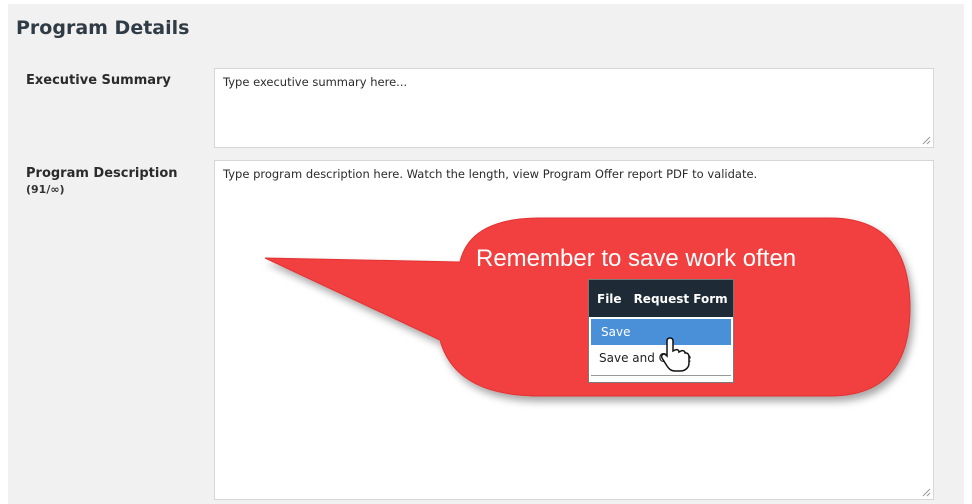 The width and height of the screenshot is (972, 504). Describe the element at coordinates (103, 28) in the screenshot. I see `section-title: Program Details` at that location.